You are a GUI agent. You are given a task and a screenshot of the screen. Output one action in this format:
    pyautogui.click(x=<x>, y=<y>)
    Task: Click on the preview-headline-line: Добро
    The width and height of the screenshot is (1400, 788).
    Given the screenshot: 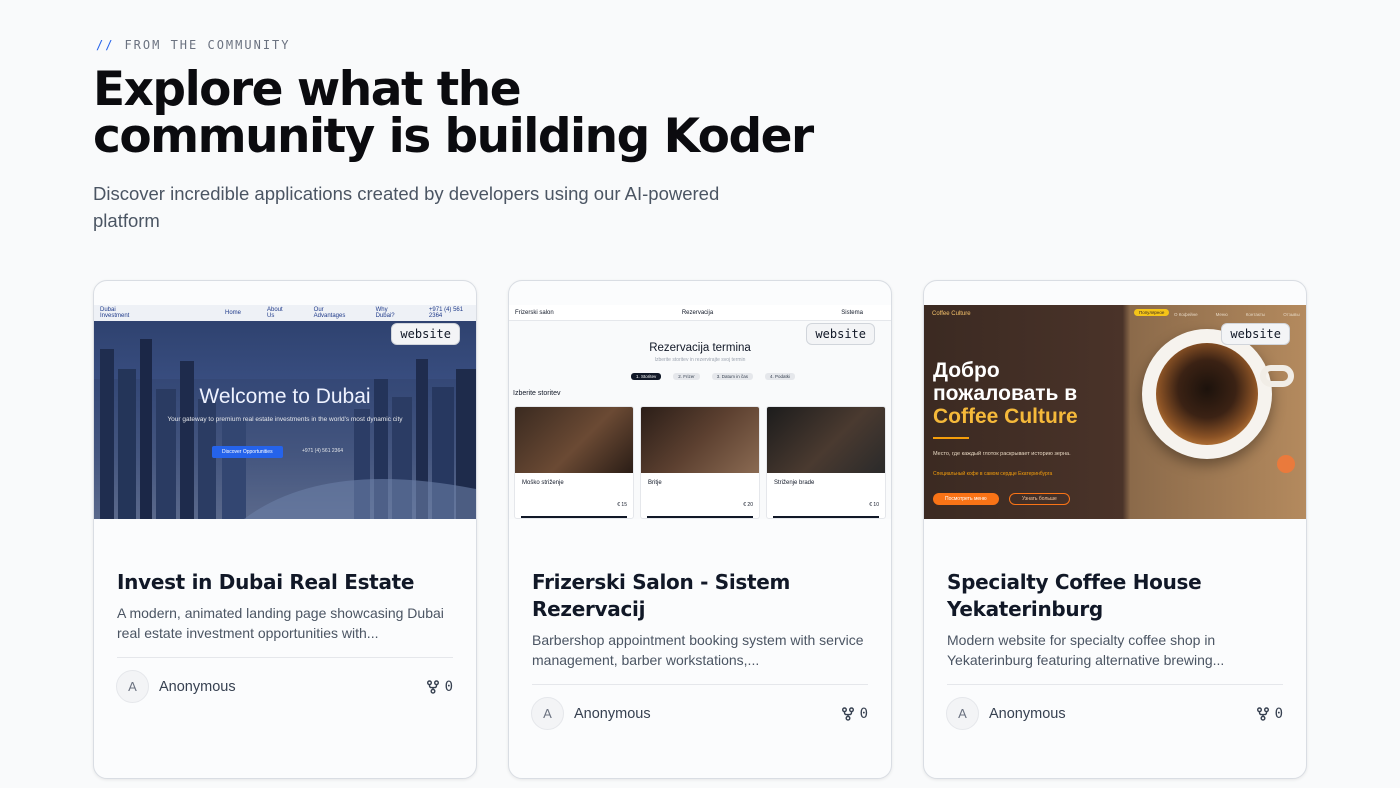 What is the action you would take?
    pyautogui.click(x=966, y=370)
    